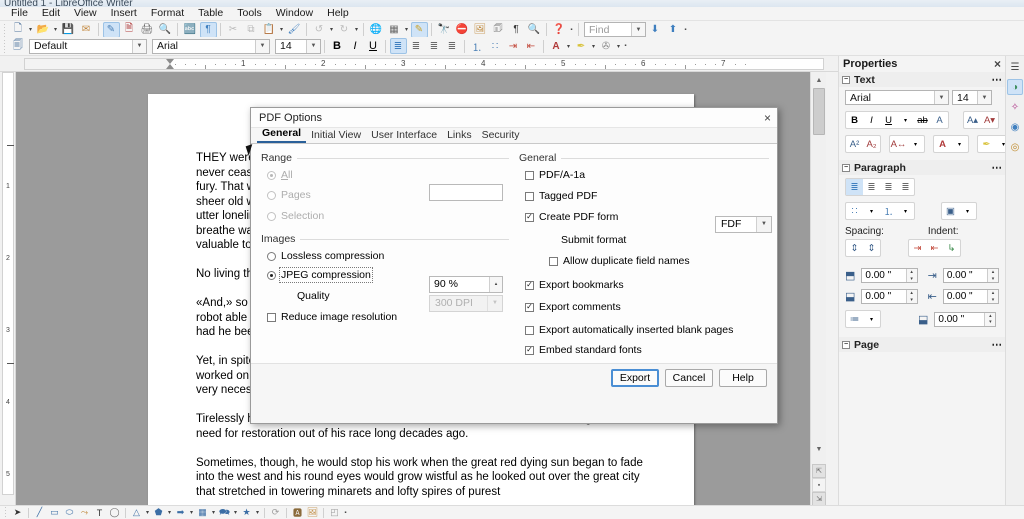  I want to click on ordered-list-button: ⒈, so click(888, 211).